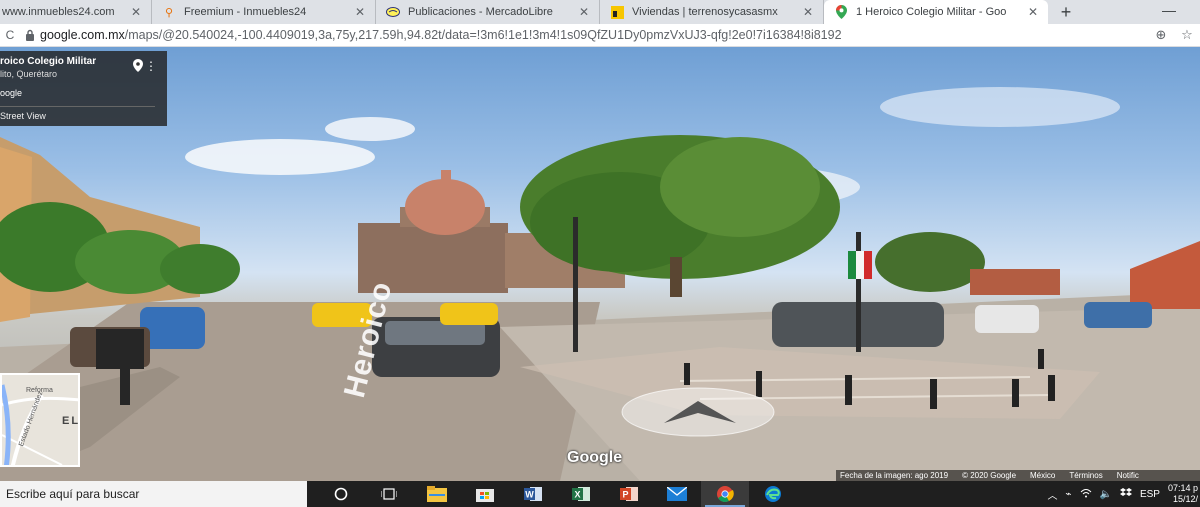  Describe the element at coordinates (1085, 475) in the screenshot. I see `terms-link: Términos` at that location.